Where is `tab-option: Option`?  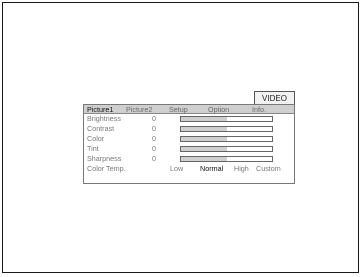 tab-option: Option is located at coordinates (218, 109).